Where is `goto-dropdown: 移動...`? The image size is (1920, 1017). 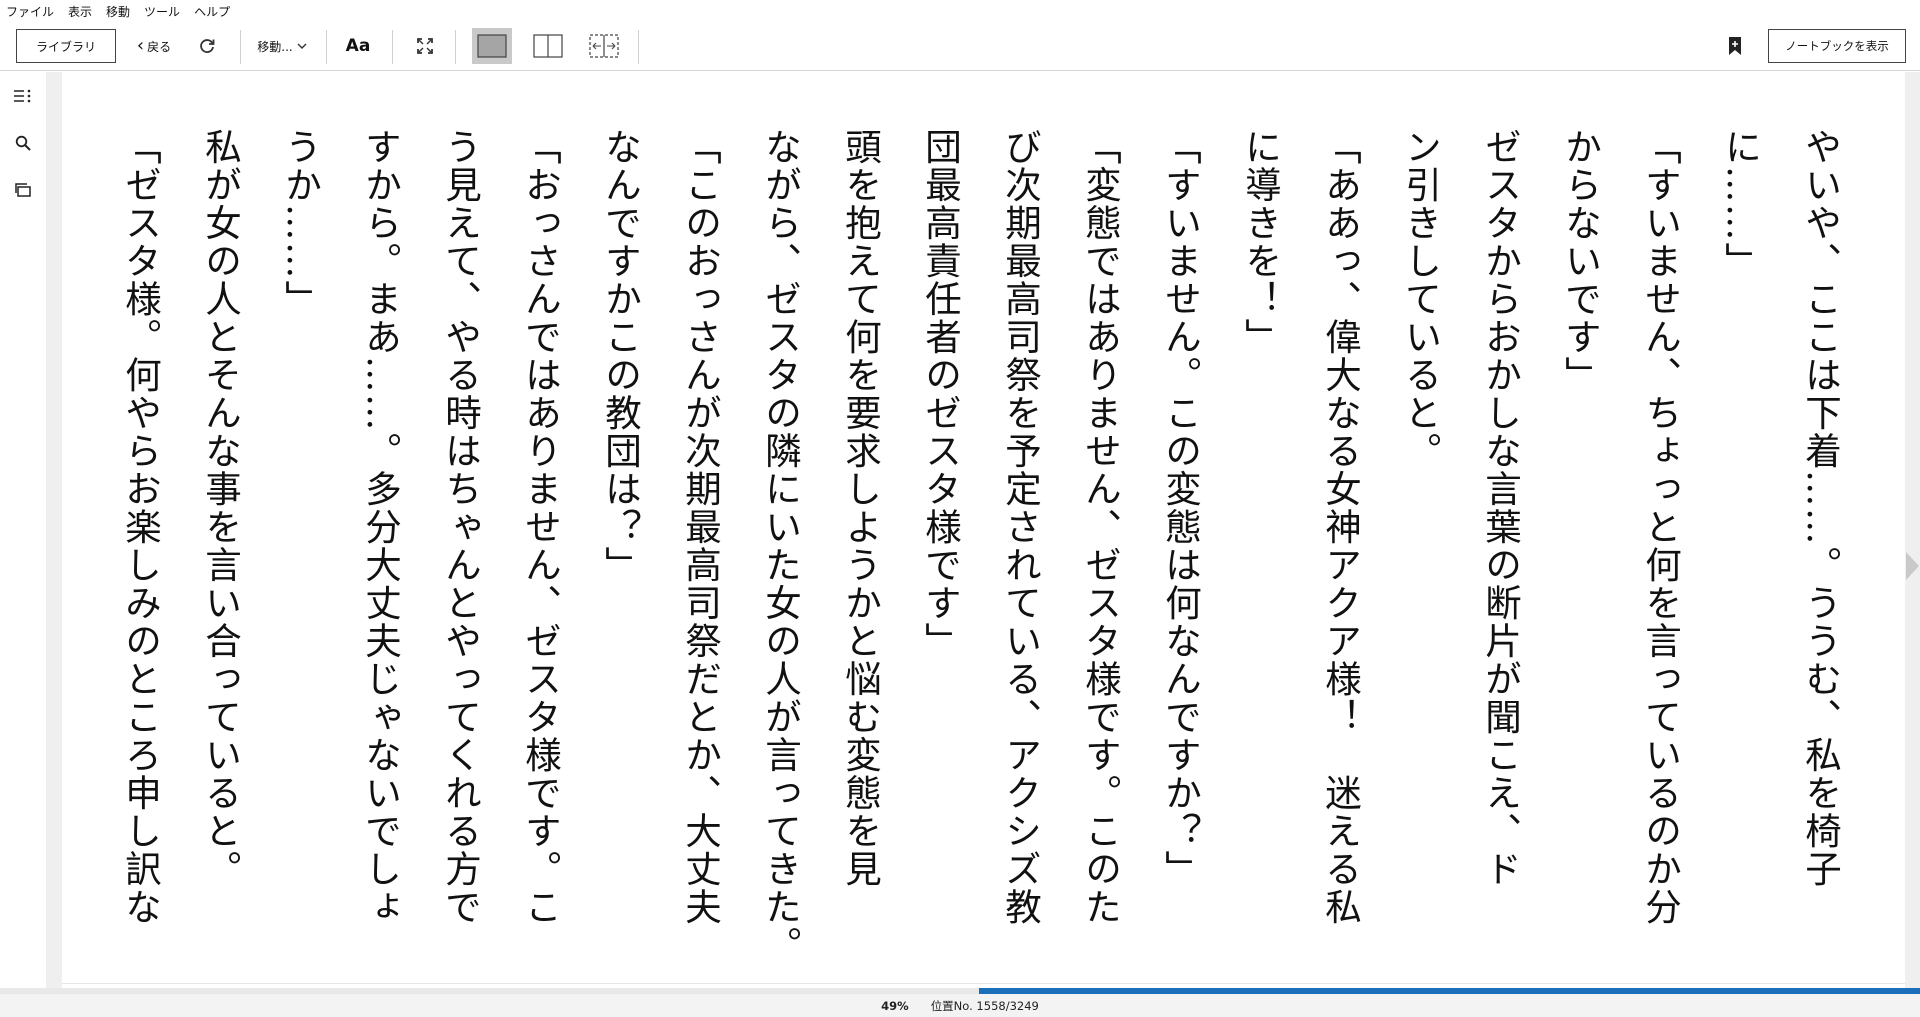 goto-dropdown: 移動... is located at coordinates (282, 46).